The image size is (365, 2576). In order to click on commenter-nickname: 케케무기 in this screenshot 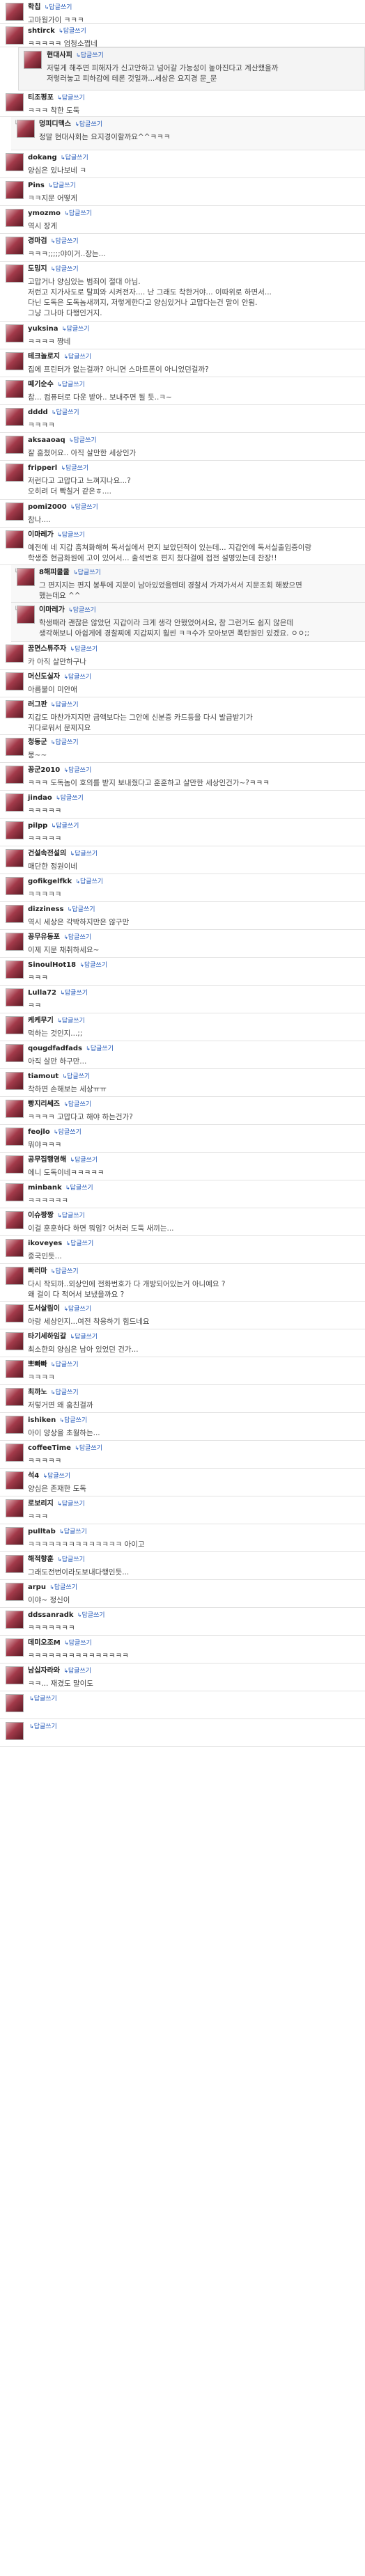, I will do `click(41, 1021)`.